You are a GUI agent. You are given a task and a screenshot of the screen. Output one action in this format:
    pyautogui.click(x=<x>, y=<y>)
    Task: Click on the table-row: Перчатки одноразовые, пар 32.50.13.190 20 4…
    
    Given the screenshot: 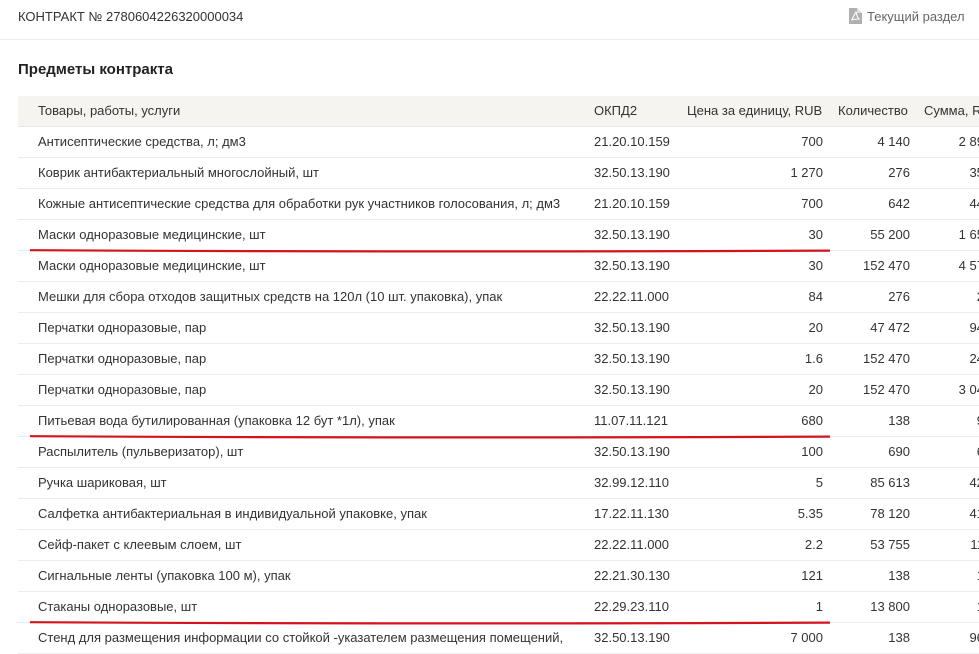 What is the action you would take?
    pyautogui.click(x=498, y=328)
    